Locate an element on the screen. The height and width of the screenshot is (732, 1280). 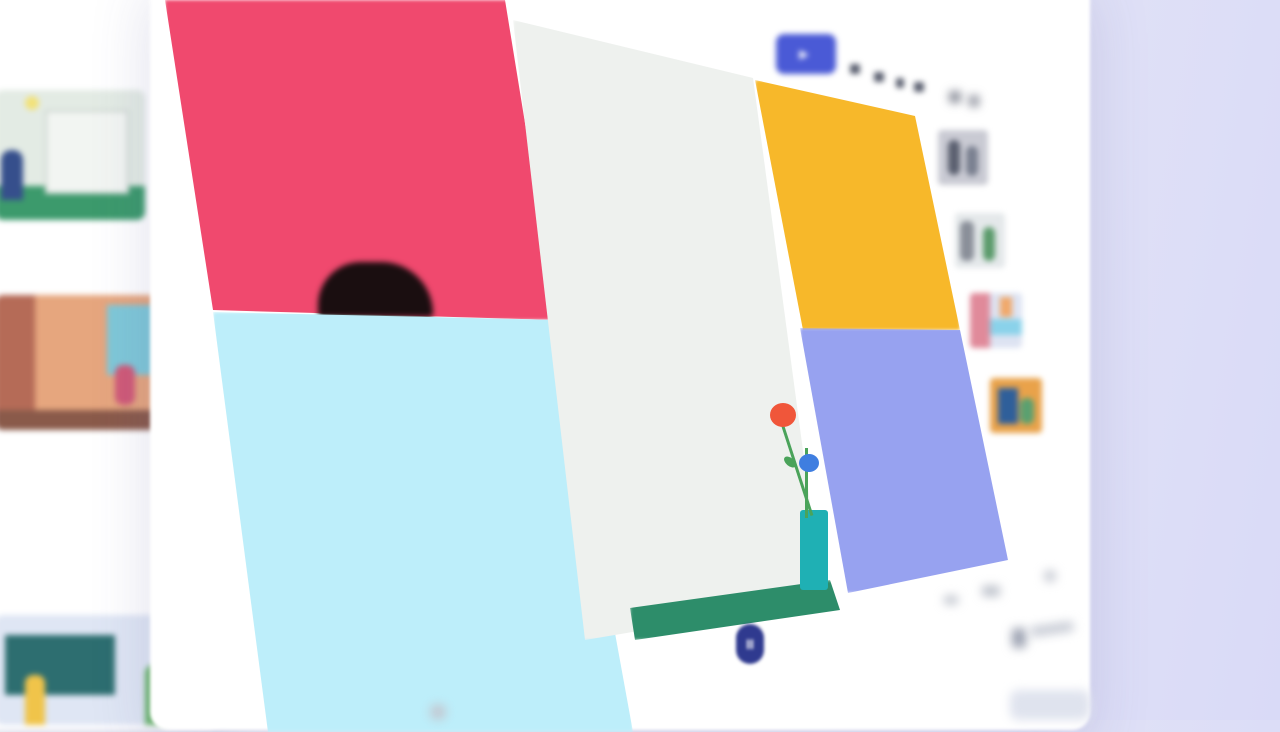
zoom-in-icon is located at coordinates (991, 591).